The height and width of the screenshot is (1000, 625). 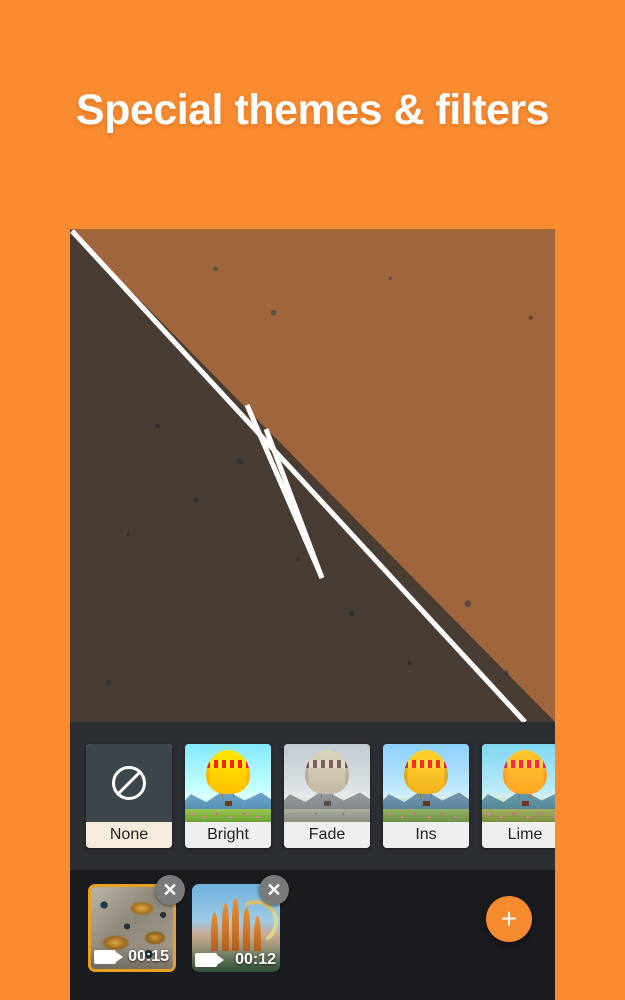 What do you see at coordinates (312, 935) in the screenshot?
I see `clip-timeline: 00:15 ✕ 00:12 ✕ +` at bounding box center [312, 935].